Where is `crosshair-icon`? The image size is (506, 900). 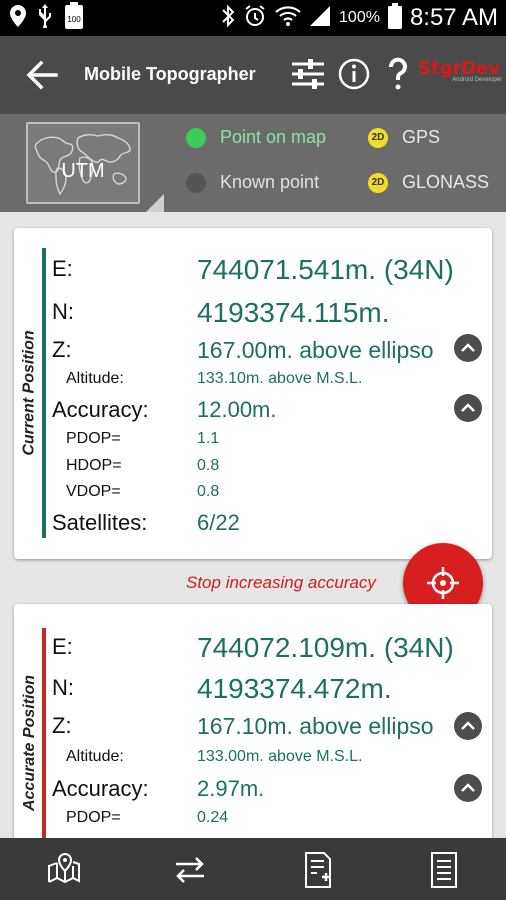
crosshair-icon is located at coordinates (443, 583).